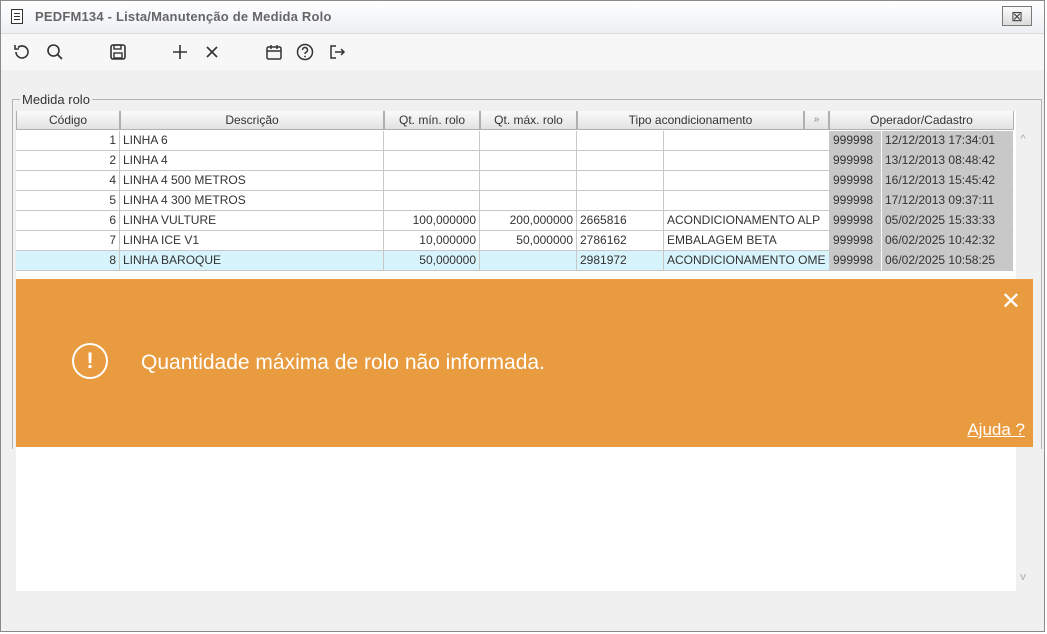 The width and height of the screenshot is (1047, 634). I want to click on delete-icon, so click(212, 52).